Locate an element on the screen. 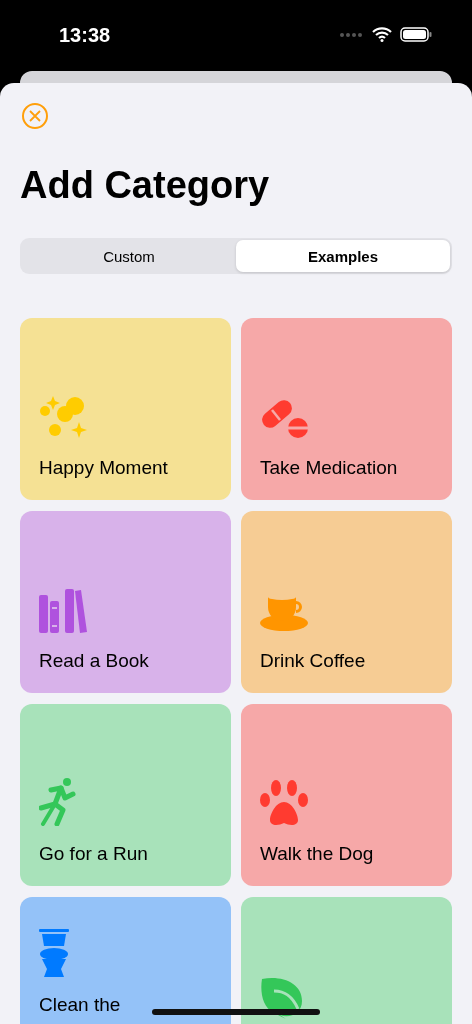 This screenshot has height=1024, width=472. category-label: Take Medication is located at coordinates (329, 468).